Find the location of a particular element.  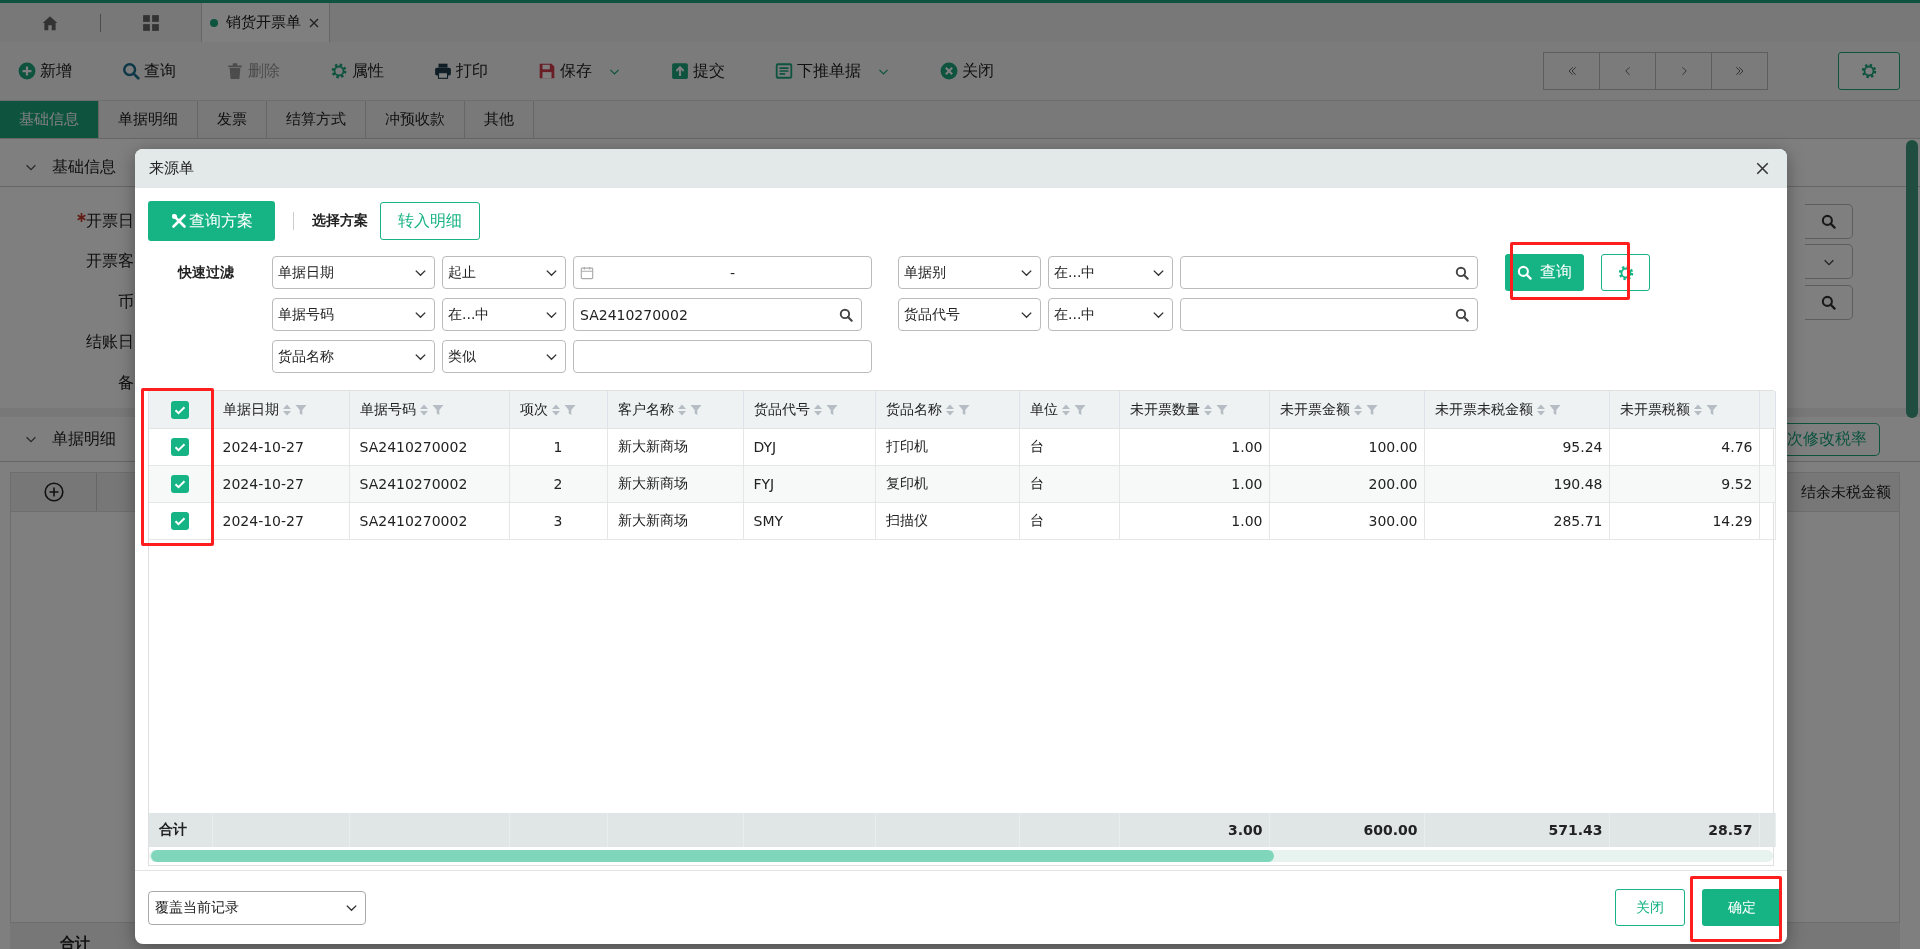

section-title: 基础信息 is located at coordinates (84, 167).